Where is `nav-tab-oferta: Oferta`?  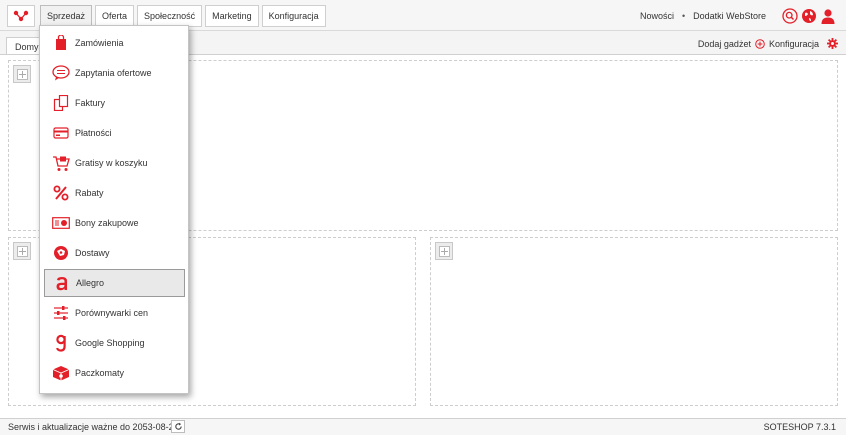 nav-tab-oferta: Oferta is located at coordinates (115, 16).